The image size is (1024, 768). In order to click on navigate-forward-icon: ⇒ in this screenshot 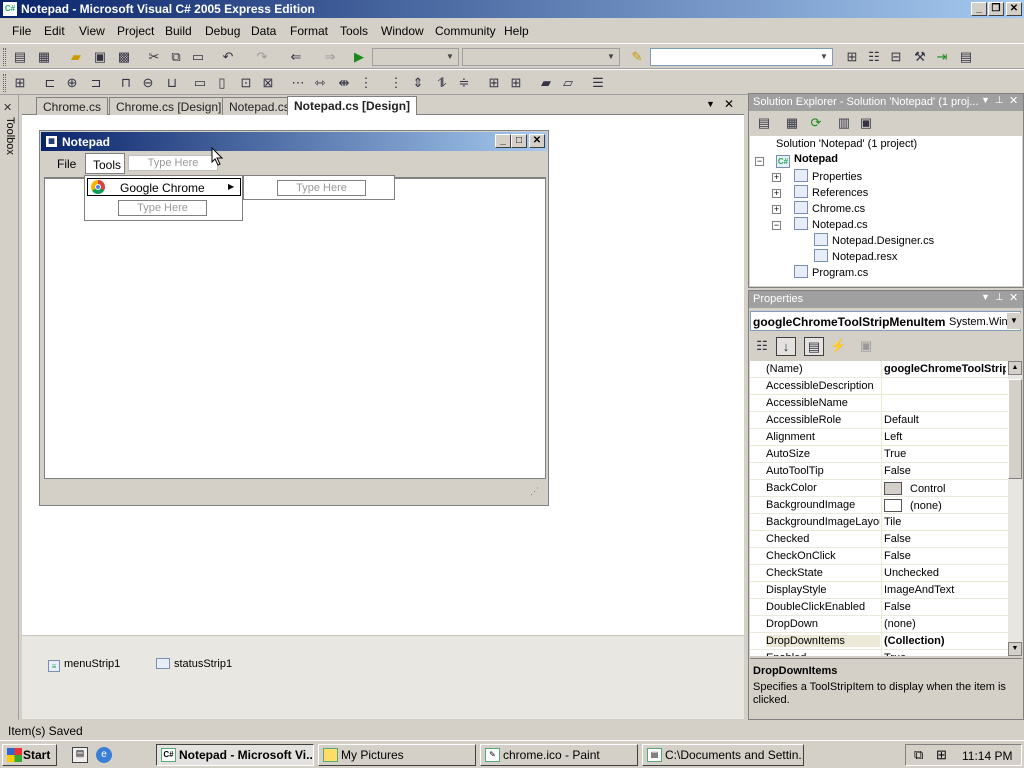, I will do `click(330, 57)`.